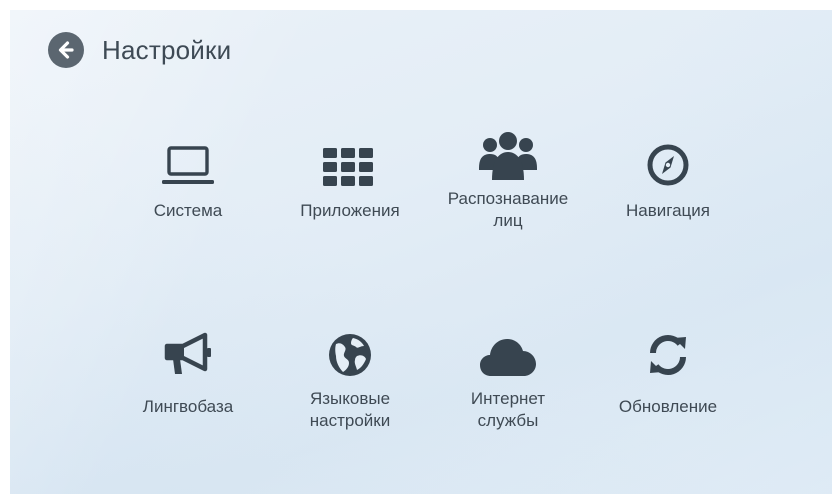 The width and height of the screenshot is (839, 502). I want to click on tile-internet-services: Интернет службы, so click(508, 379).